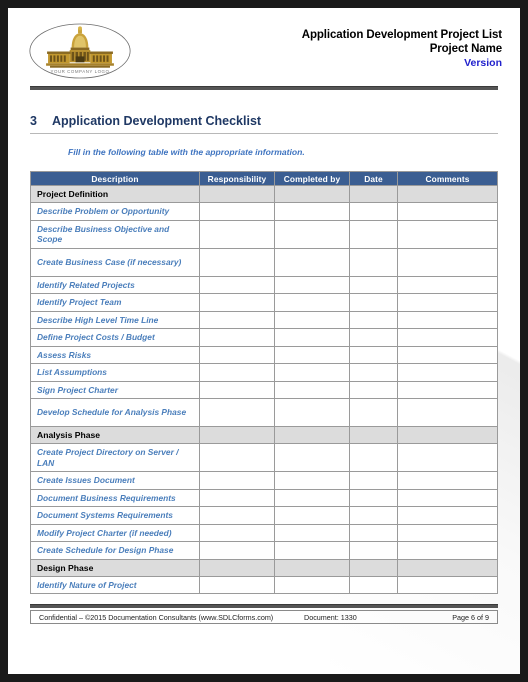 Image resolution: width=528 pixels, height=682 pixels. I want to click on capitol-building-logo-icon: YOUR COMPANY LOGO, so click(80, 51).